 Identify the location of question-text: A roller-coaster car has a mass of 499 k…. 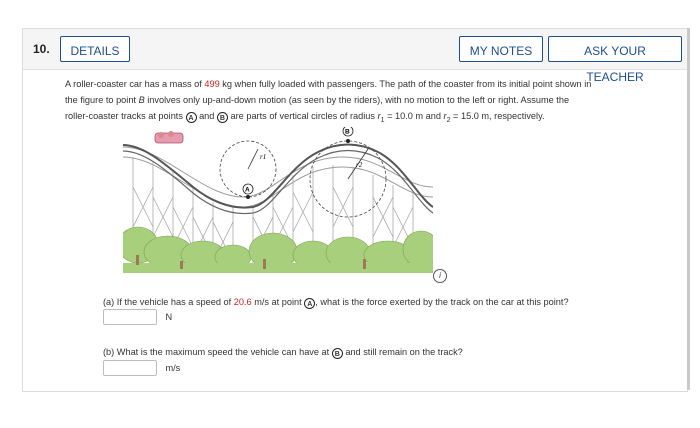
(328, 101).